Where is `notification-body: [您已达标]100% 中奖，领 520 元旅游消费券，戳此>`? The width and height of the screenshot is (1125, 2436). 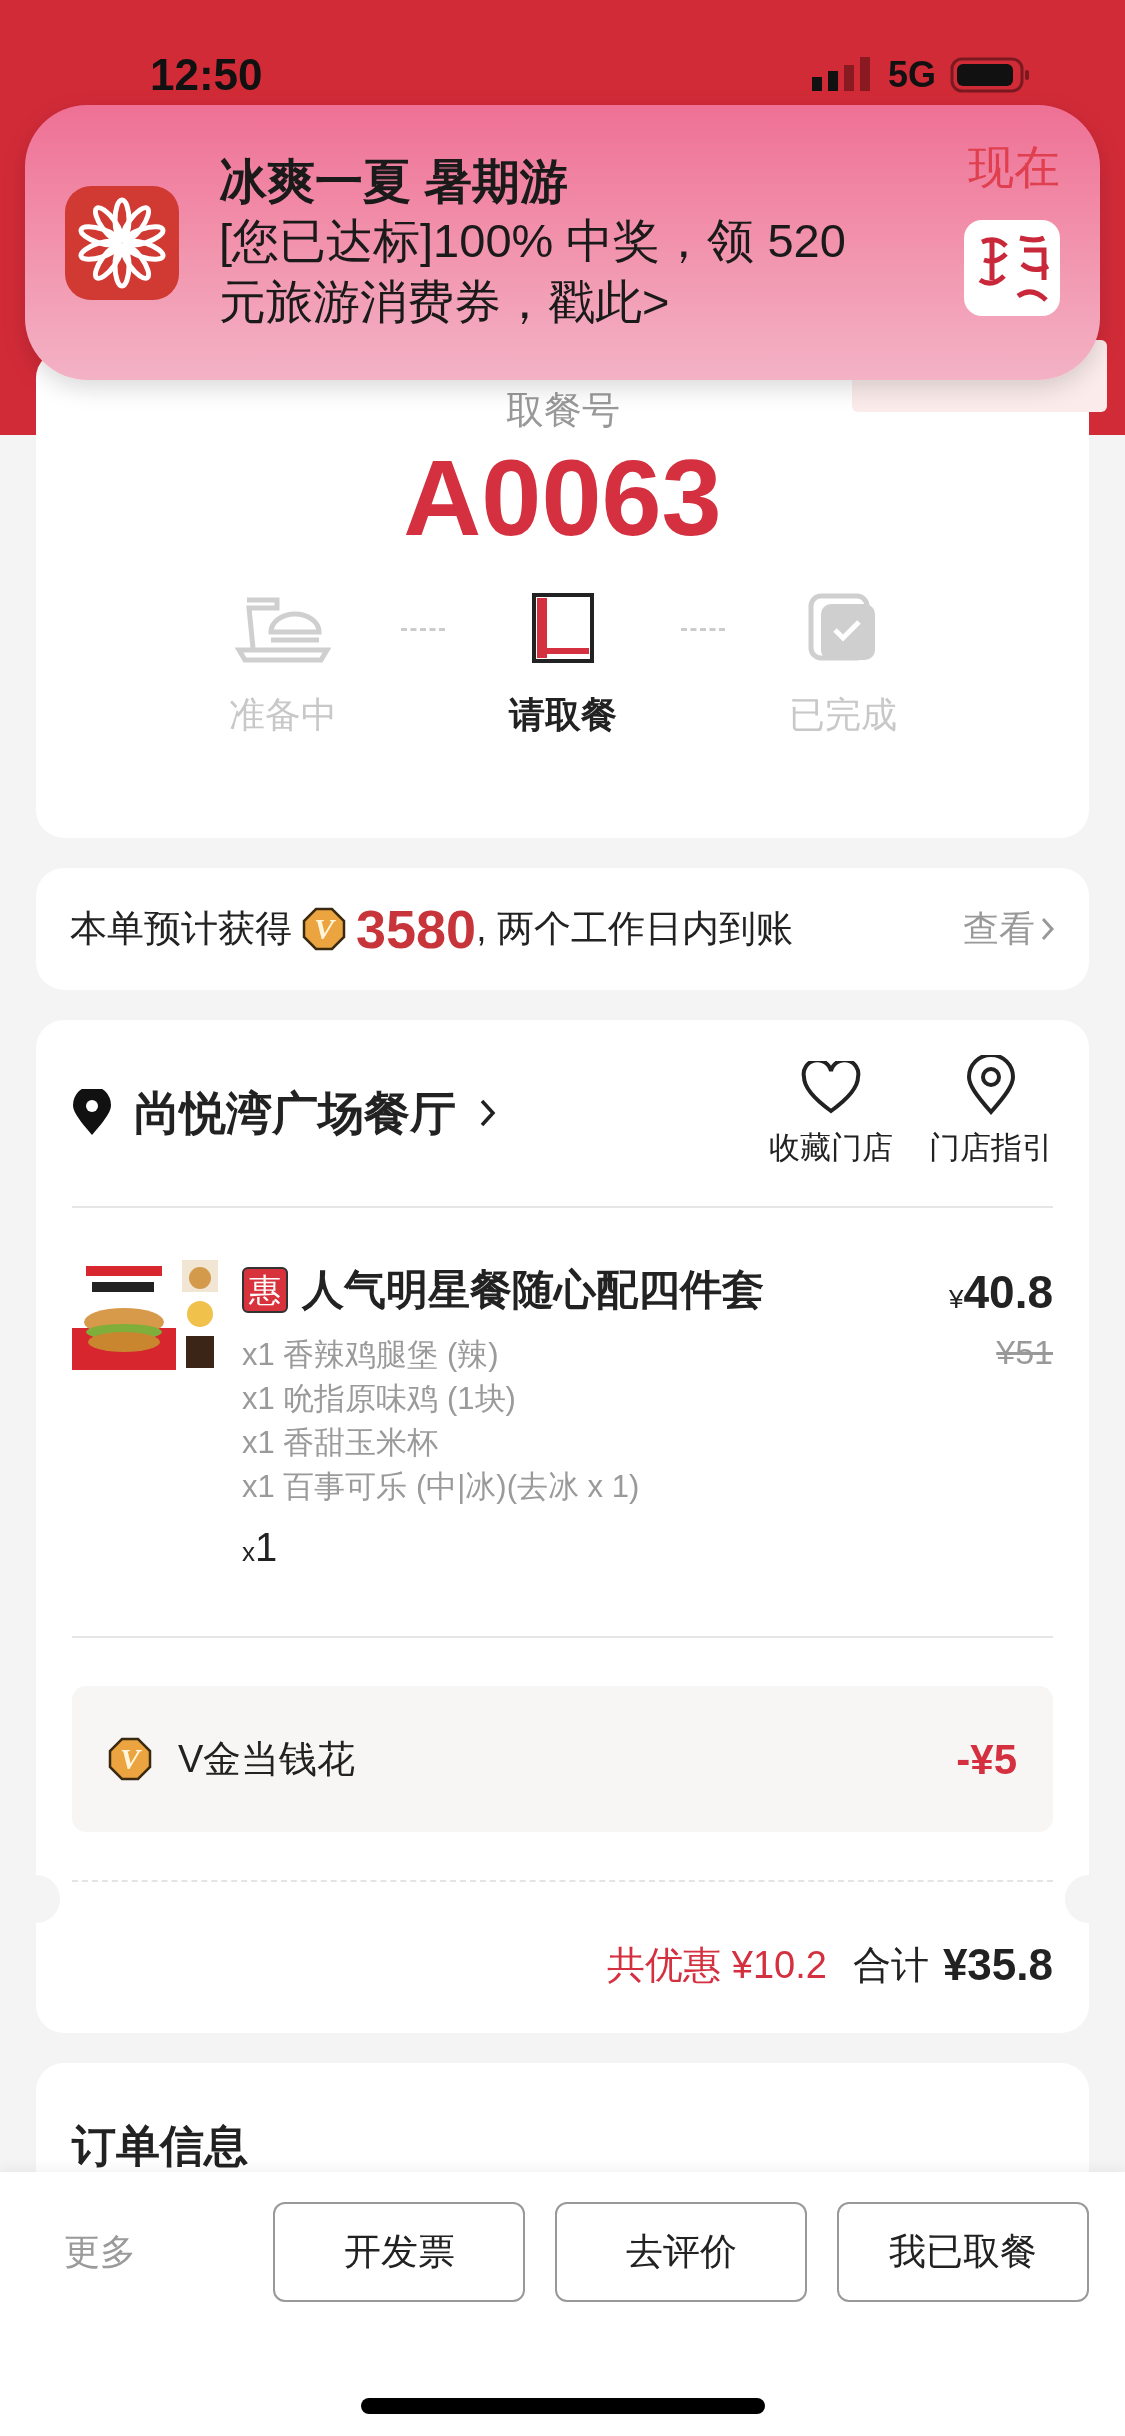
notification-body: [您已达标]100% 中奖，领 520 元旅游消费券，戳此> is located at coordinates (533, 272).